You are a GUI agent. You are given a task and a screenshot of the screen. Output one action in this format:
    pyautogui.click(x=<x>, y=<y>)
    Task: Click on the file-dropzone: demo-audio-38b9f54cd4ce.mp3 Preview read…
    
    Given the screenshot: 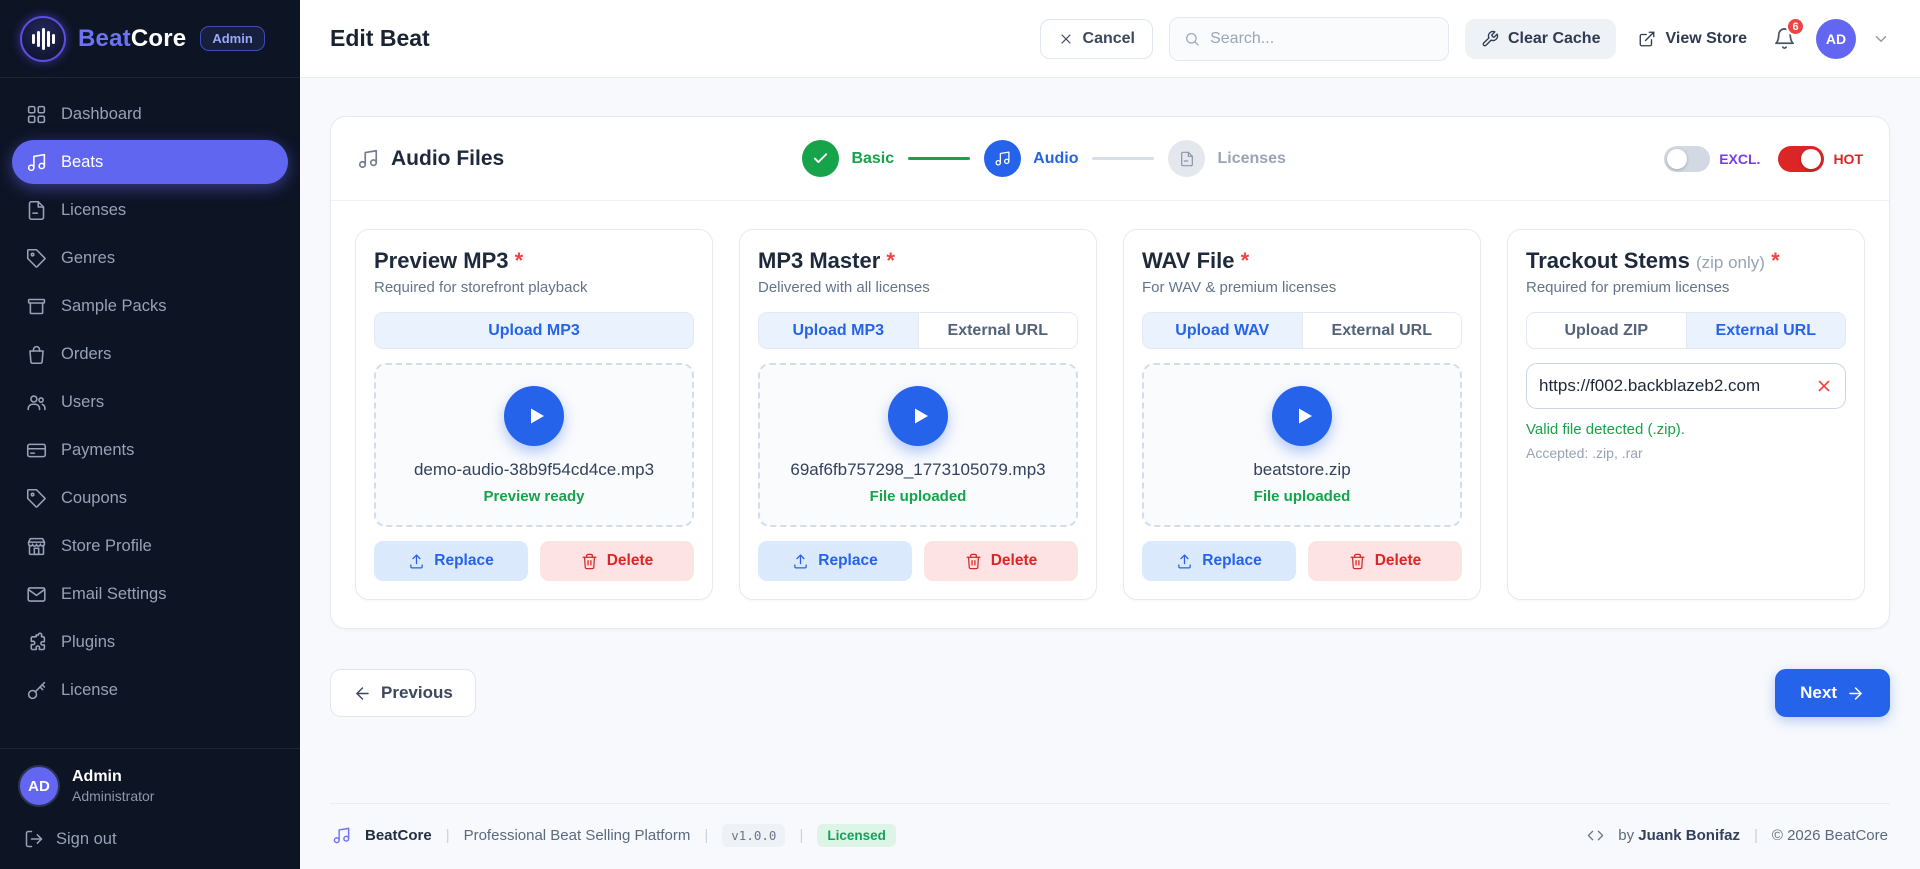 What is the action you would take?
    pyautogui.click(x=534, y=445)
    